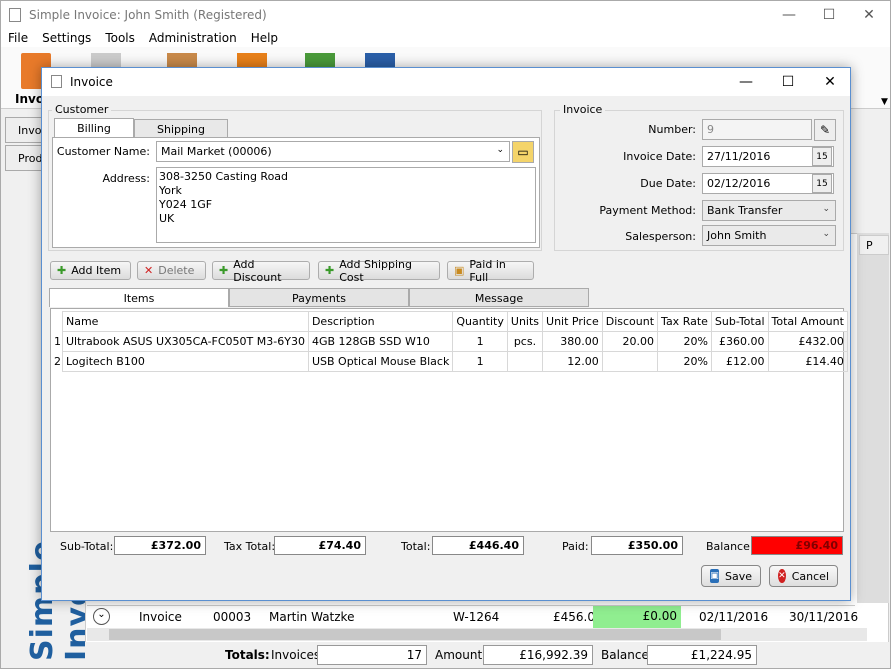 The image size is (891, 669). What do you see at coordinates (101, 616) in the screenshot?
I see `expand-icon: ⌄` at bounding box center [101, 616].